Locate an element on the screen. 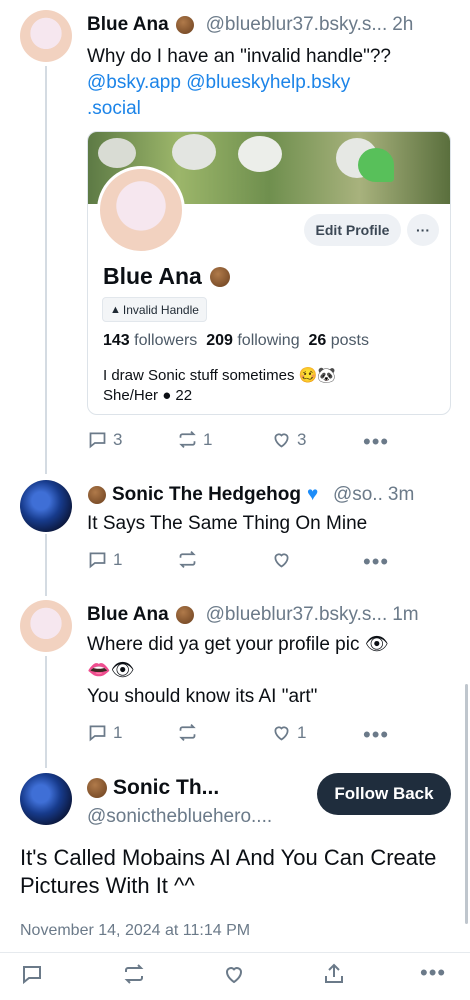 Image resolution: width=470 pixels, height=1000 pixels. profile-name: Blue Ana is located at coordinates (169, 276).